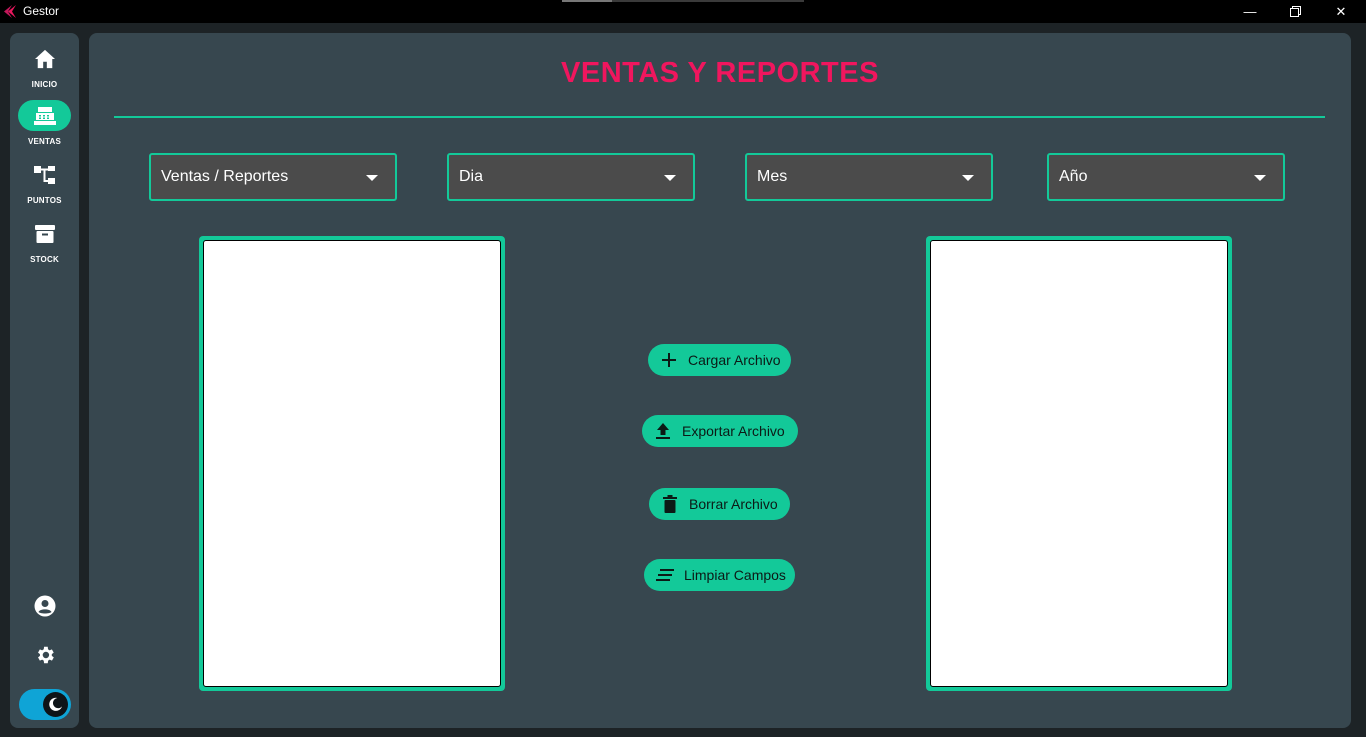 This screenshot has width=1366, height=737. I want to click on clear-fields-button: Limpiar Campos, so click(719, 575).